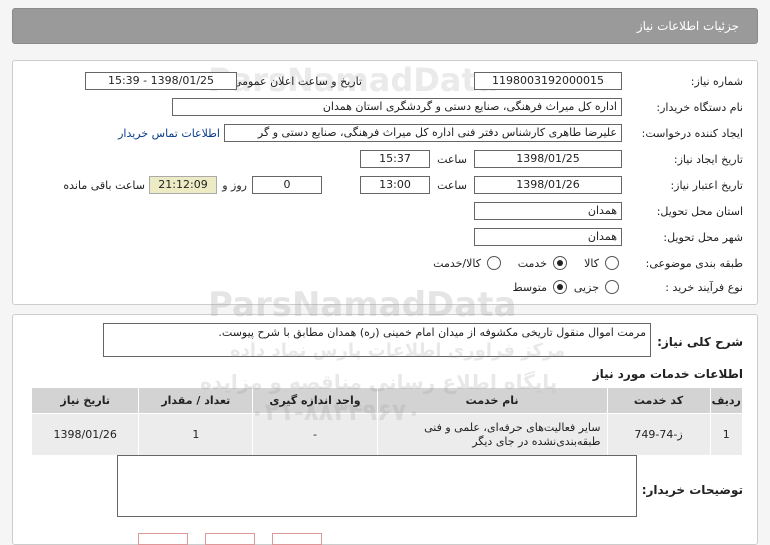 The height and width of the screenshot is (545, 770). What do you see at coordinates (295, 81) in the screenshot?
I see `announce-label: تاریخ و ساعت اعلان عمومی:` at bounding box center [295, 81].